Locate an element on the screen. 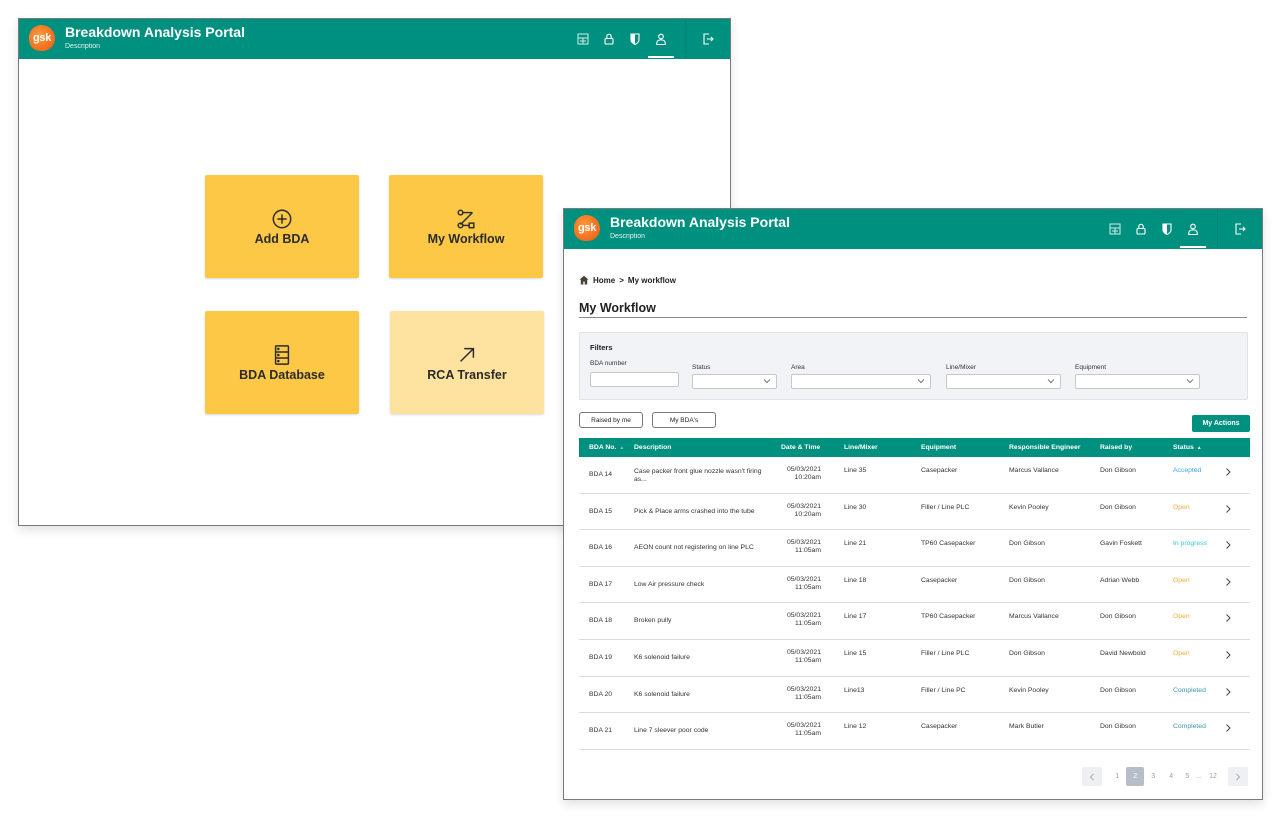 The image size is (1280, 832). col-raised-by: Raised by is located at coordinates (1116, 447).